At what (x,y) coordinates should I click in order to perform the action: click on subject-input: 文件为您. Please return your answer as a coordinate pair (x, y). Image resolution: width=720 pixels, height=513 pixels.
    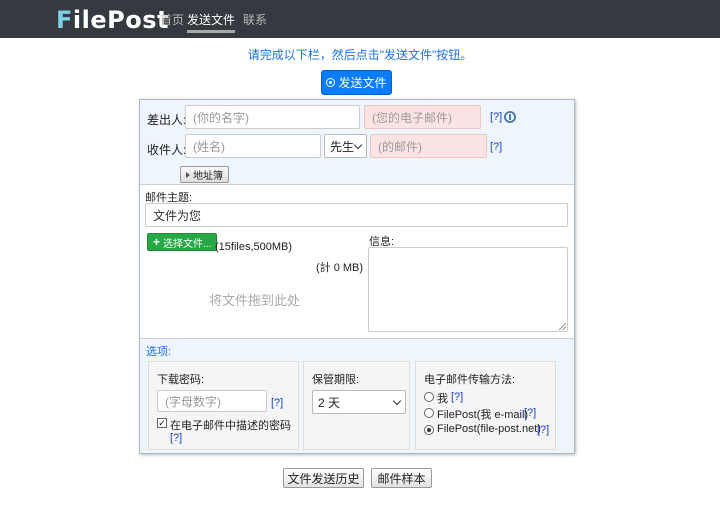
    Looking at the image, I should click on (356, 215).